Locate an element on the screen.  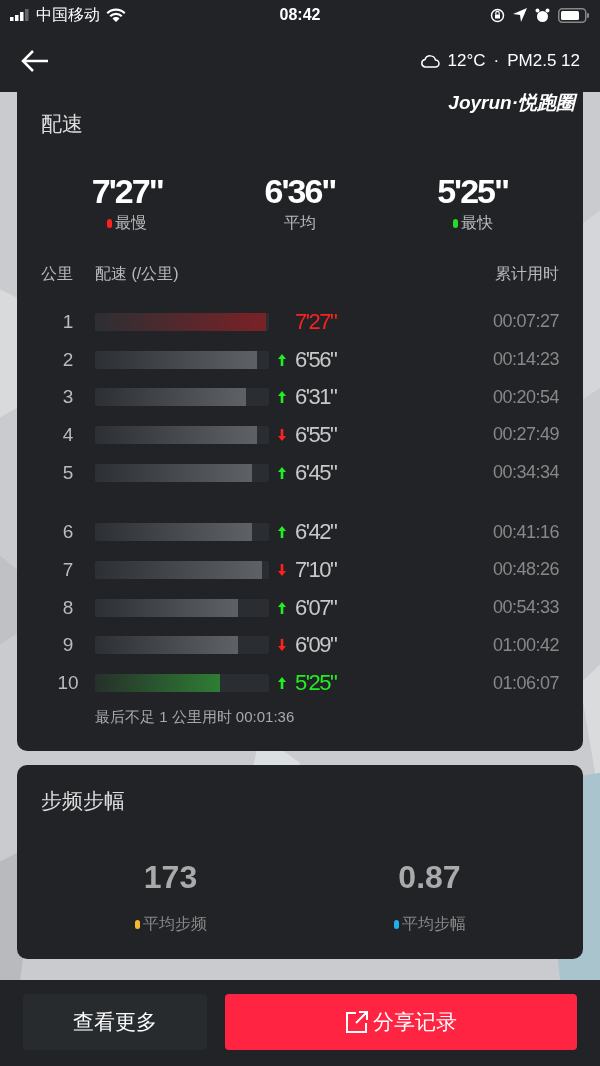
column-header: 配速 (/公里) is located at coordinates (137, 274).